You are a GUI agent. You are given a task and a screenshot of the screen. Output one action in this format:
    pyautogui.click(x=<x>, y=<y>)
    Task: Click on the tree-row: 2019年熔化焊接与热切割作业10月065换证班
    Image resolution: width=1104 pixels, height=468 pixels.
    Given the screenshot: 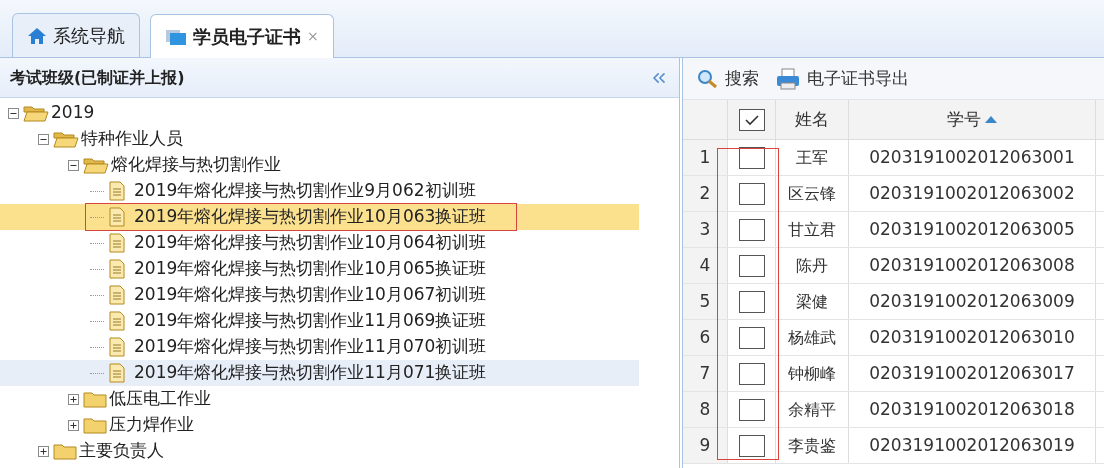 What is the action you would take?
    pyautogui.click(x=319, y=269)
    